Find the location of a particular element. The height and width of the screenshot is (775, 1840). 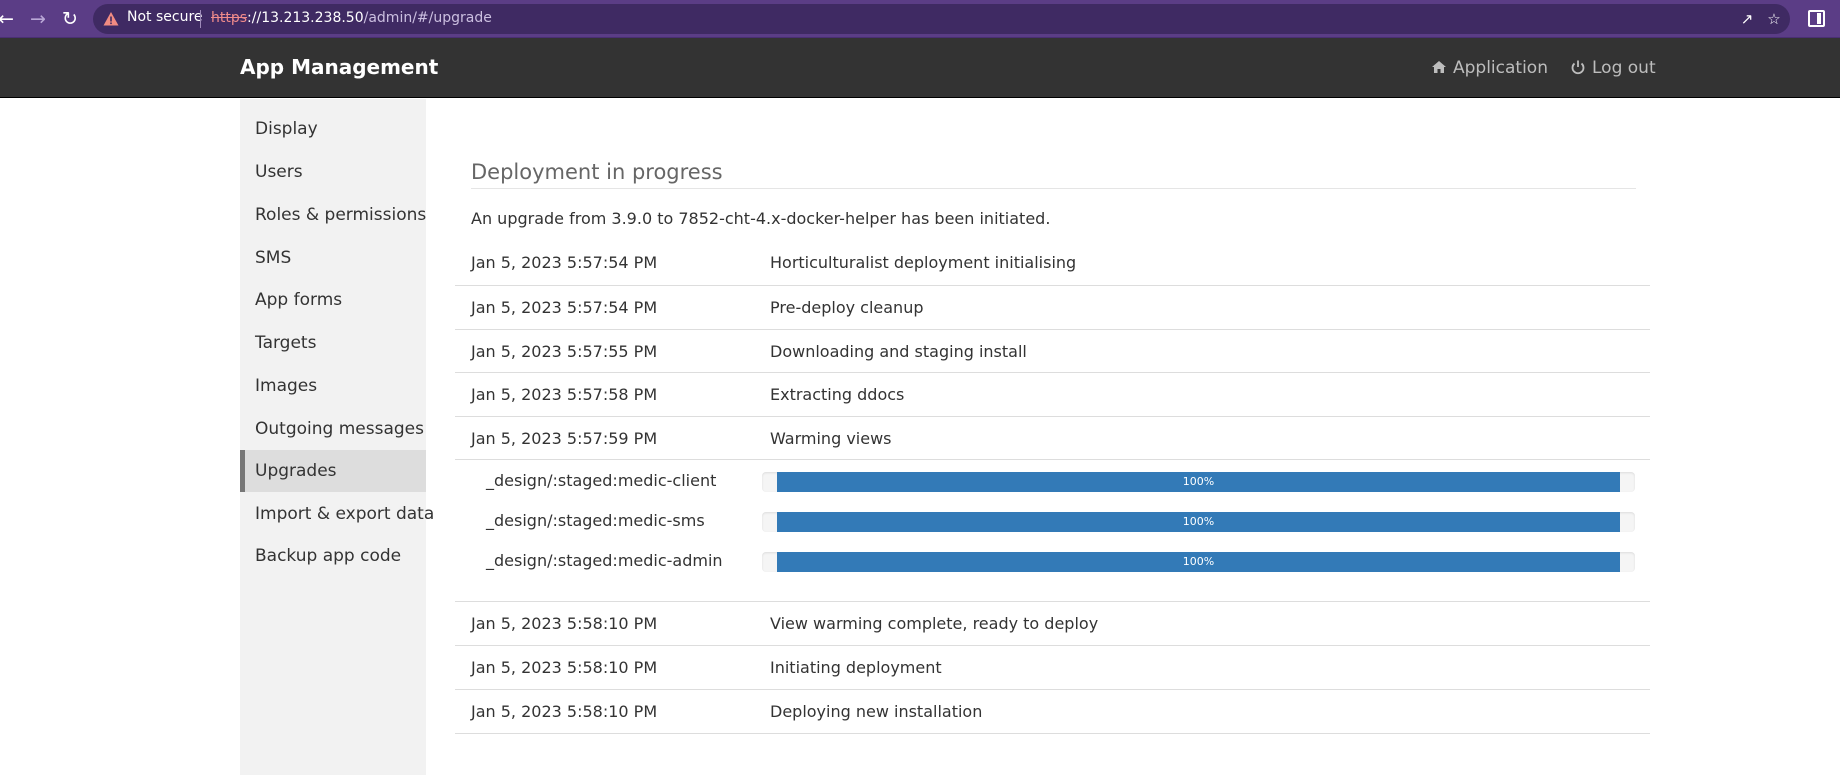

log-message: Pre-deploy cleanup is located at coordinates (847, 307).